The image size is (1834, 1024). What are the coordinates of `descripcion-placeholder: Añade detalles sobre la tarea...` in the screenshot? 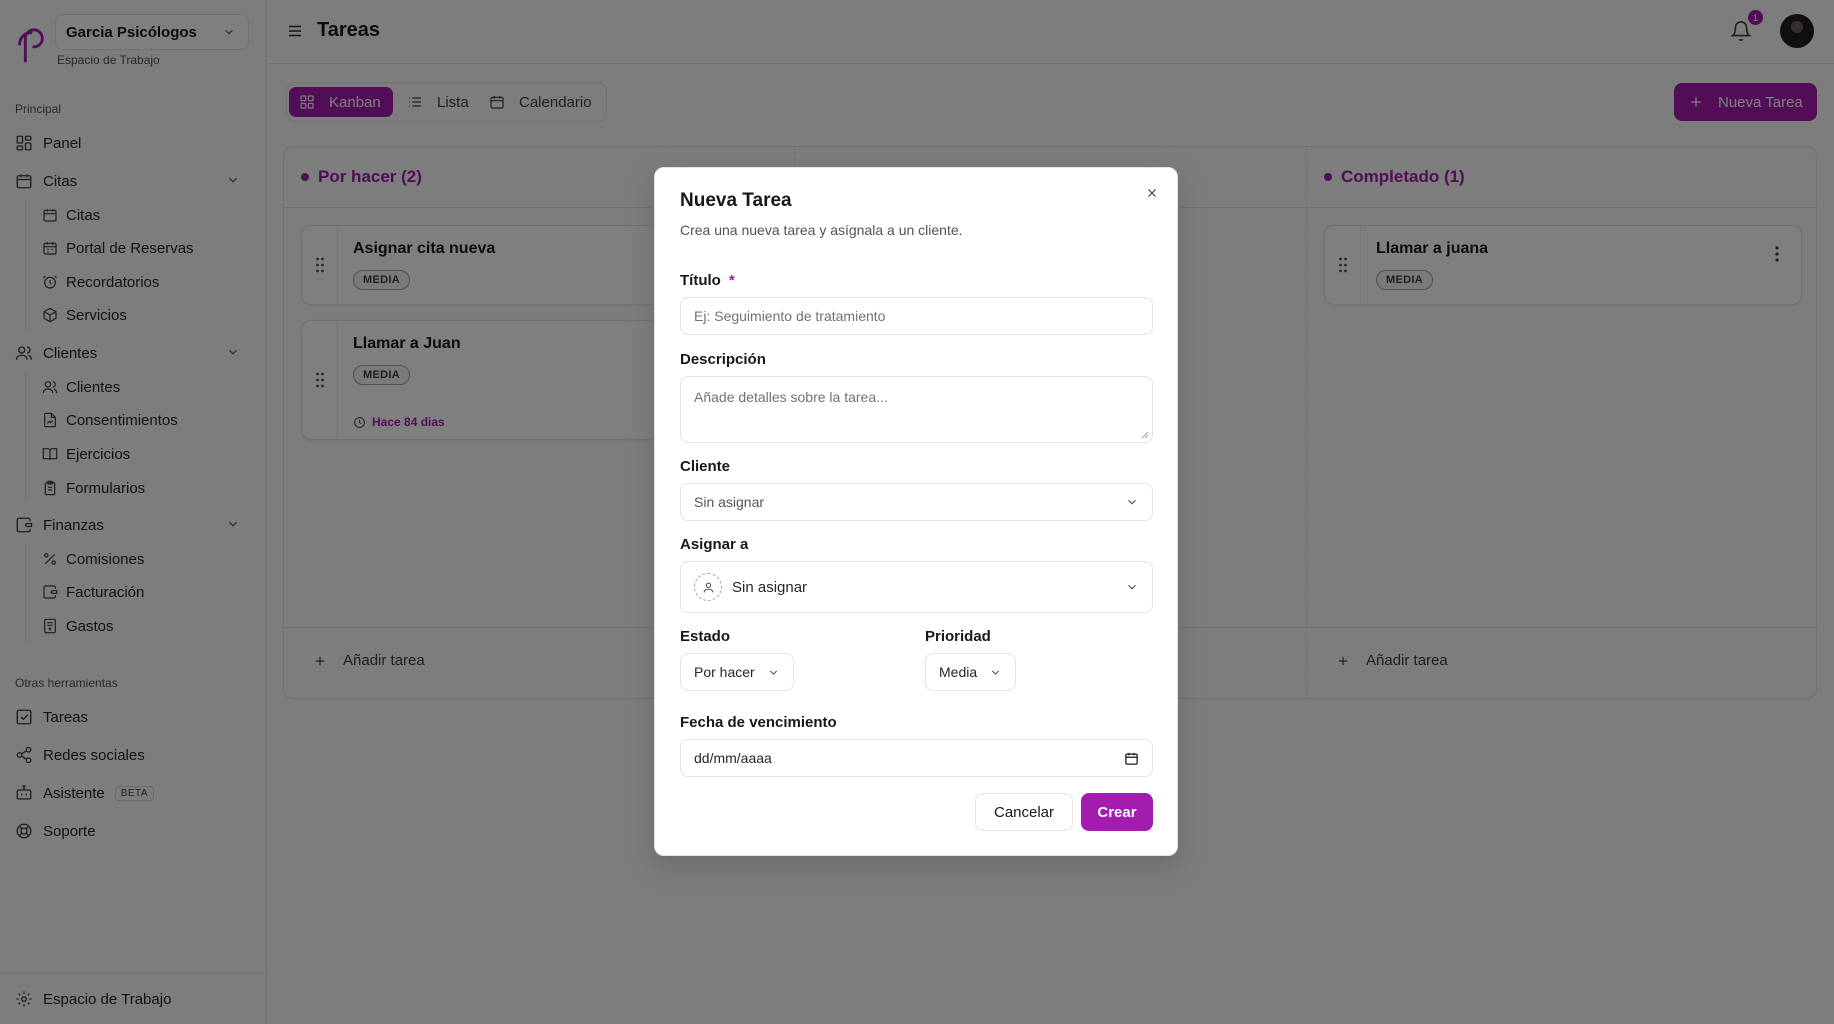 It's located at (791, 397).